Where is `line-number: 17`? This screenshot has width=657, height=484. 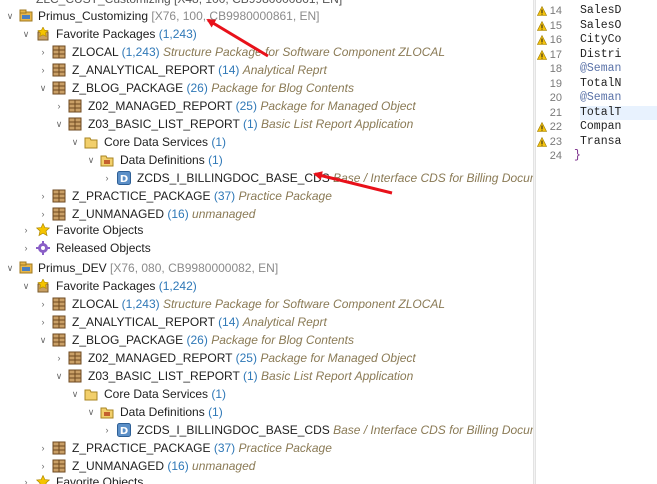 line-number: 17 is located at coordinates (549, 55).